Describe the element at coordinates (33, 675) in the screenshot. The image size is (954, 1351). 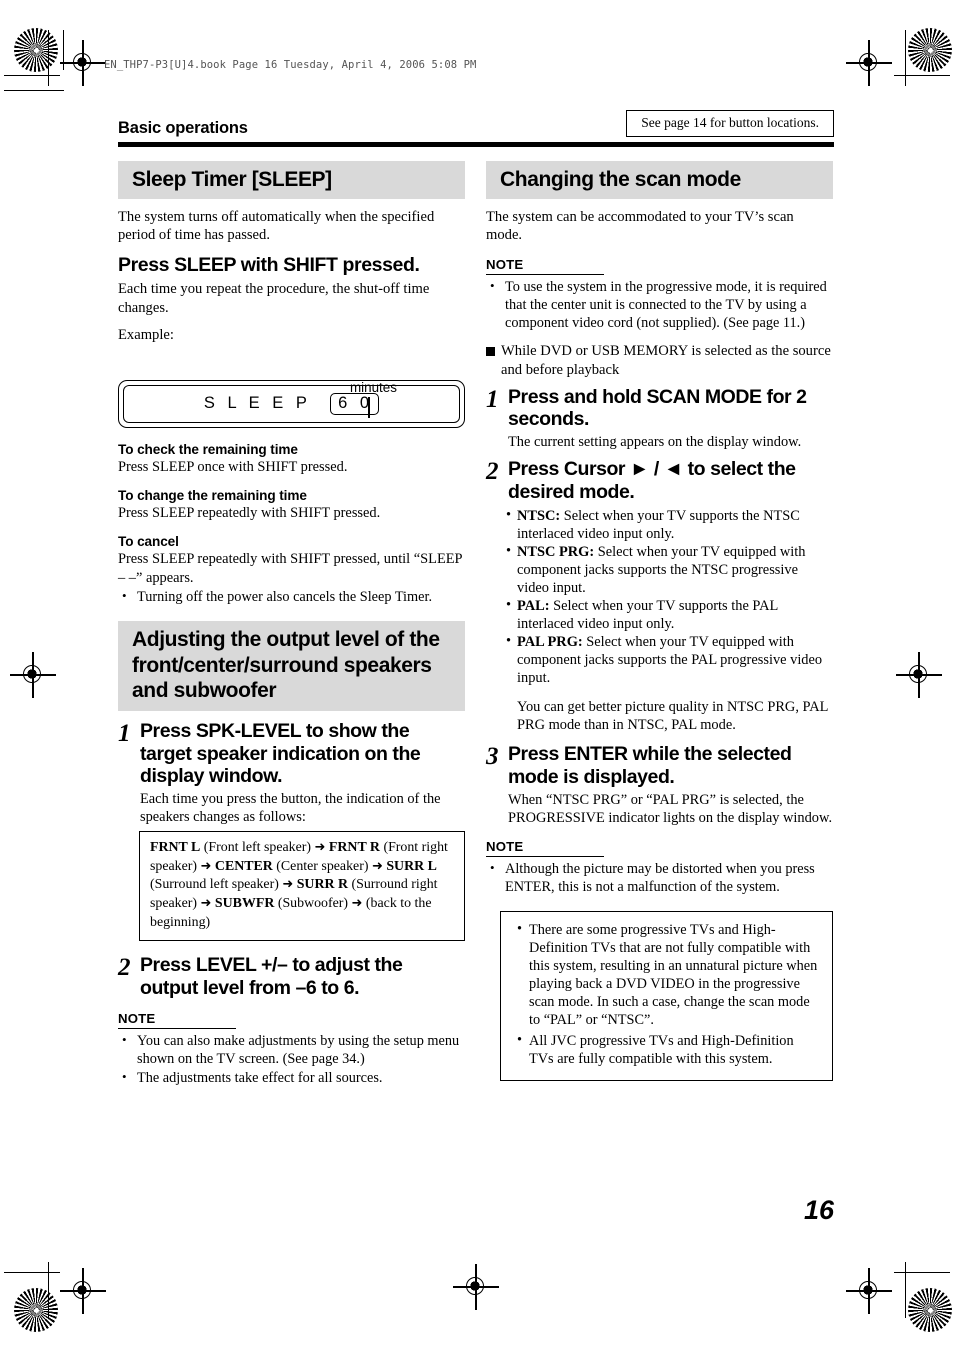
I see `registration-mark-mid-left` at that location.